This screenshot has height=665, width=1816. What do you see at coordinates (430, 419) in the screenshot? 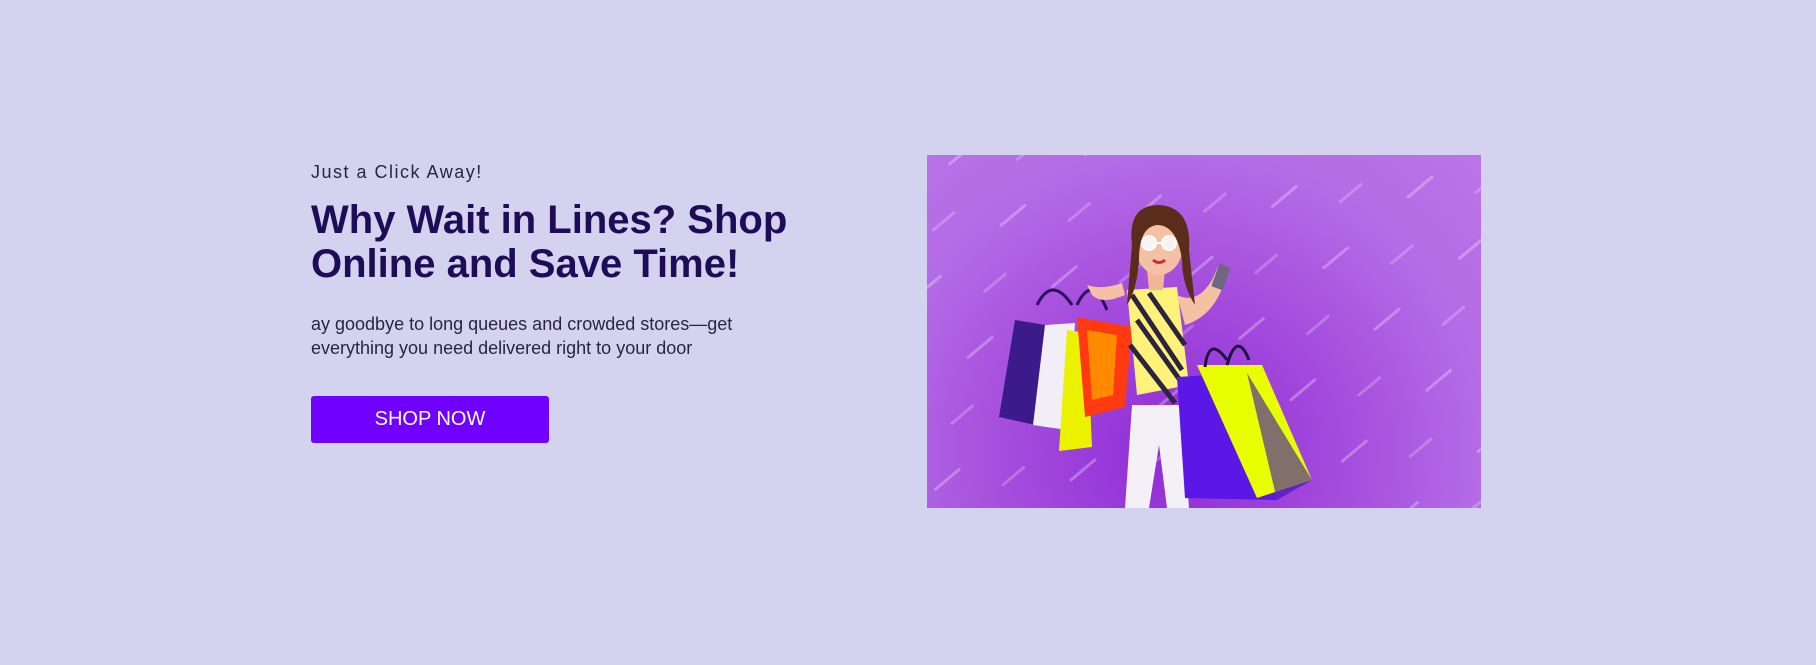
I see `shop-now-button: SHOP NOW` at bounding box center [430, 419].